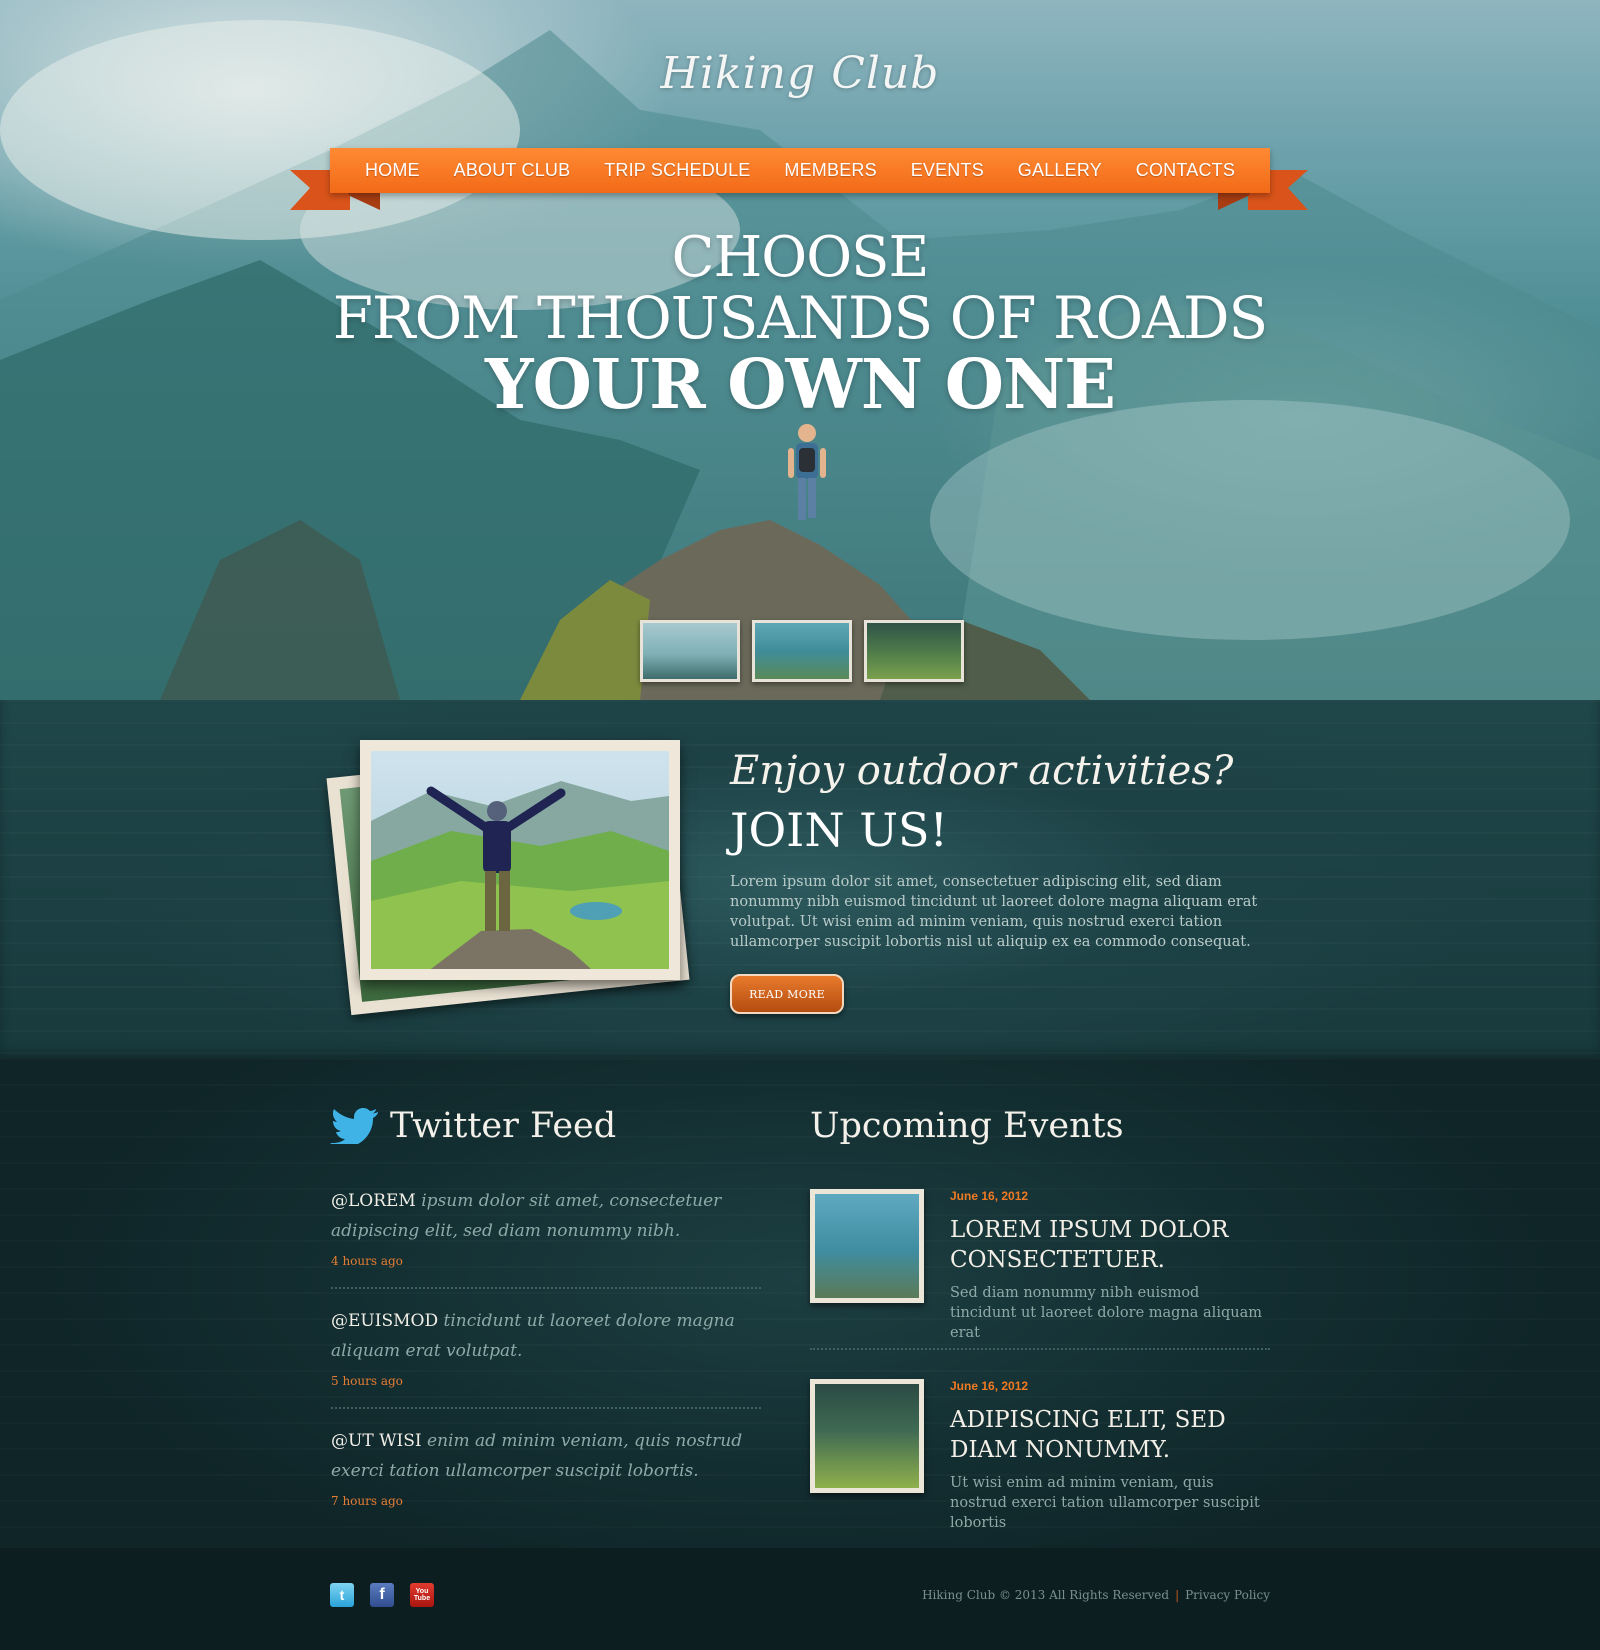  I want to click on hero-heading-line1: CHOOSE, so click(800, 257).